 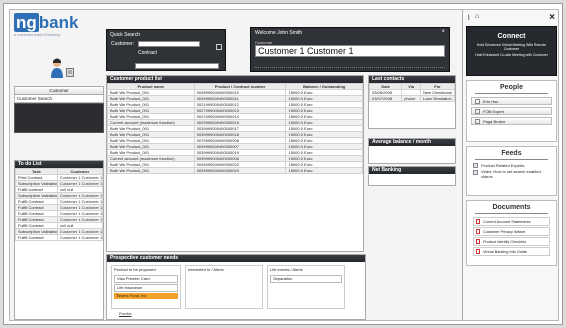 I want to click on predict-link: Predict, so click(x=125, y=313).